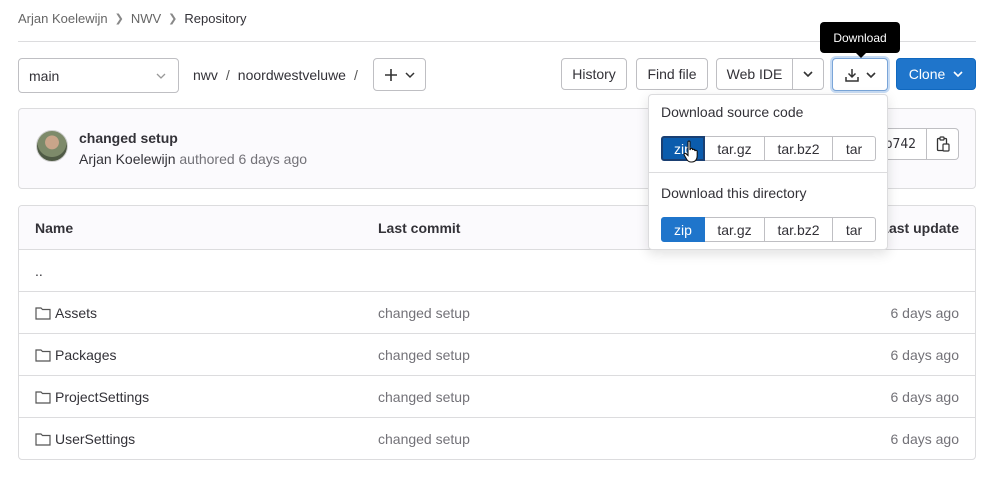  Describe the element at coordinates (85, 355) in the screenshot. I see `file-name: Packages` at that location.